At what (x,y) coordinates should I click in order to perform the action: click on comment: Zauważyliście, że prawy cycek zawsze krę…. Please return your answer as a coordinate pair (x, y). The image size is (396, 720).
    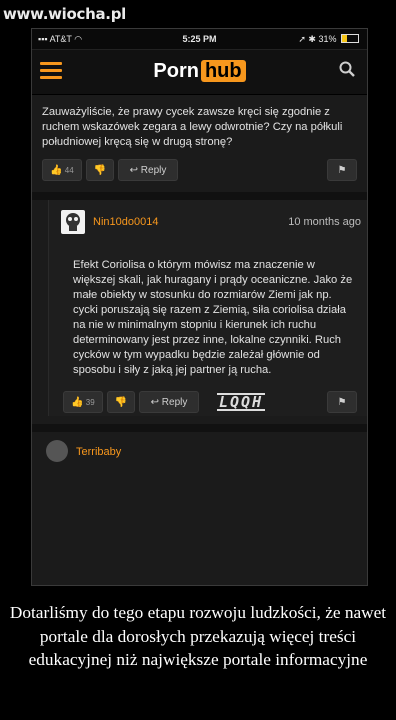
    Looking at the image, I should click on (199, 139).